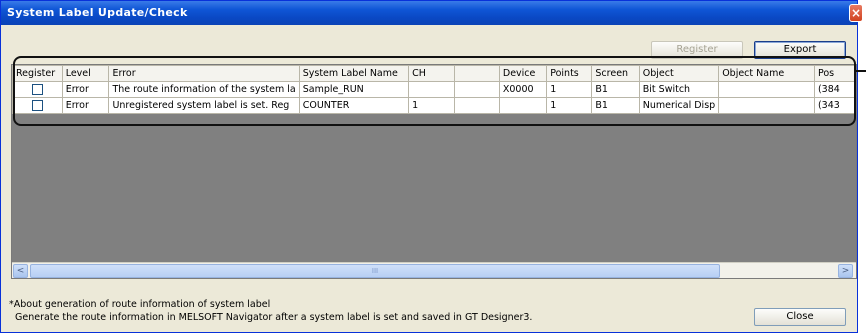 This screenshot has width=866, height=333. What do you see at coordinates (429, 13) in the screenshot?
I see `title-bar: System Label Update/Check` at bounding box center [429, 13].